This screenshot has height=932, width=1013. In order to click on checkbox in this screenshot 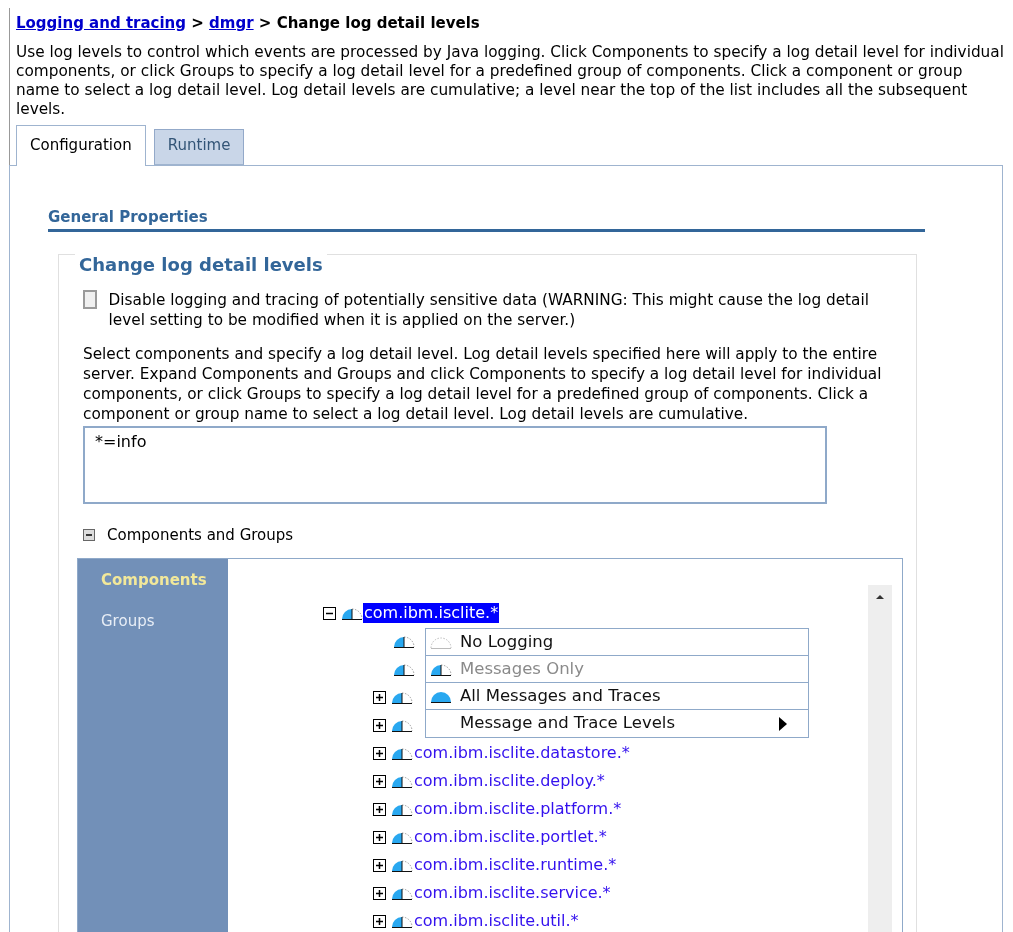, I will do `click(90, 299)`.